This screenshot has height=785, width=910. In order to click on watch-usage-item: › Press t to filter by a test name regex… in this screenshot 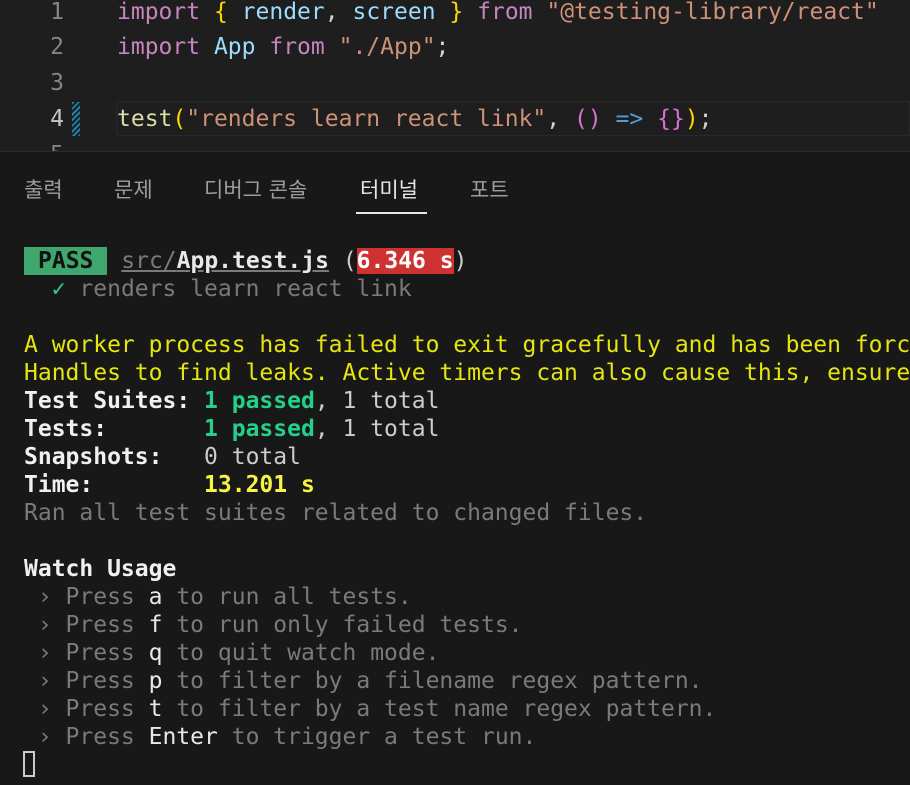, I will do `click(370, 709)`.